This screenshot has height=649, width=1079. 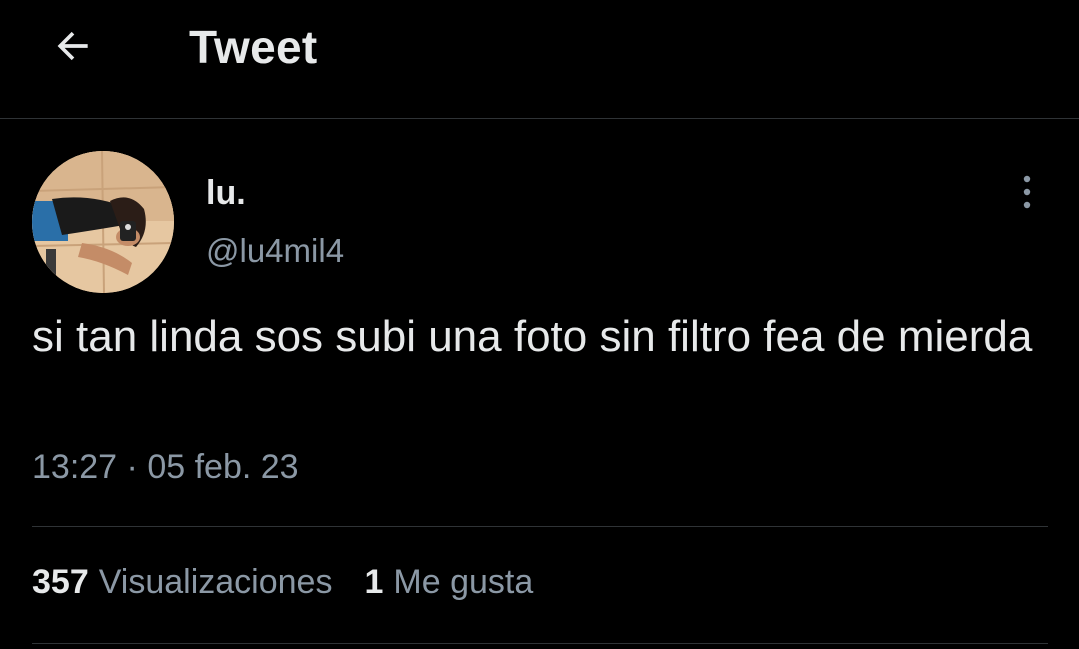 I want to click on author-display-name: lu., so click(x=226, y=193).